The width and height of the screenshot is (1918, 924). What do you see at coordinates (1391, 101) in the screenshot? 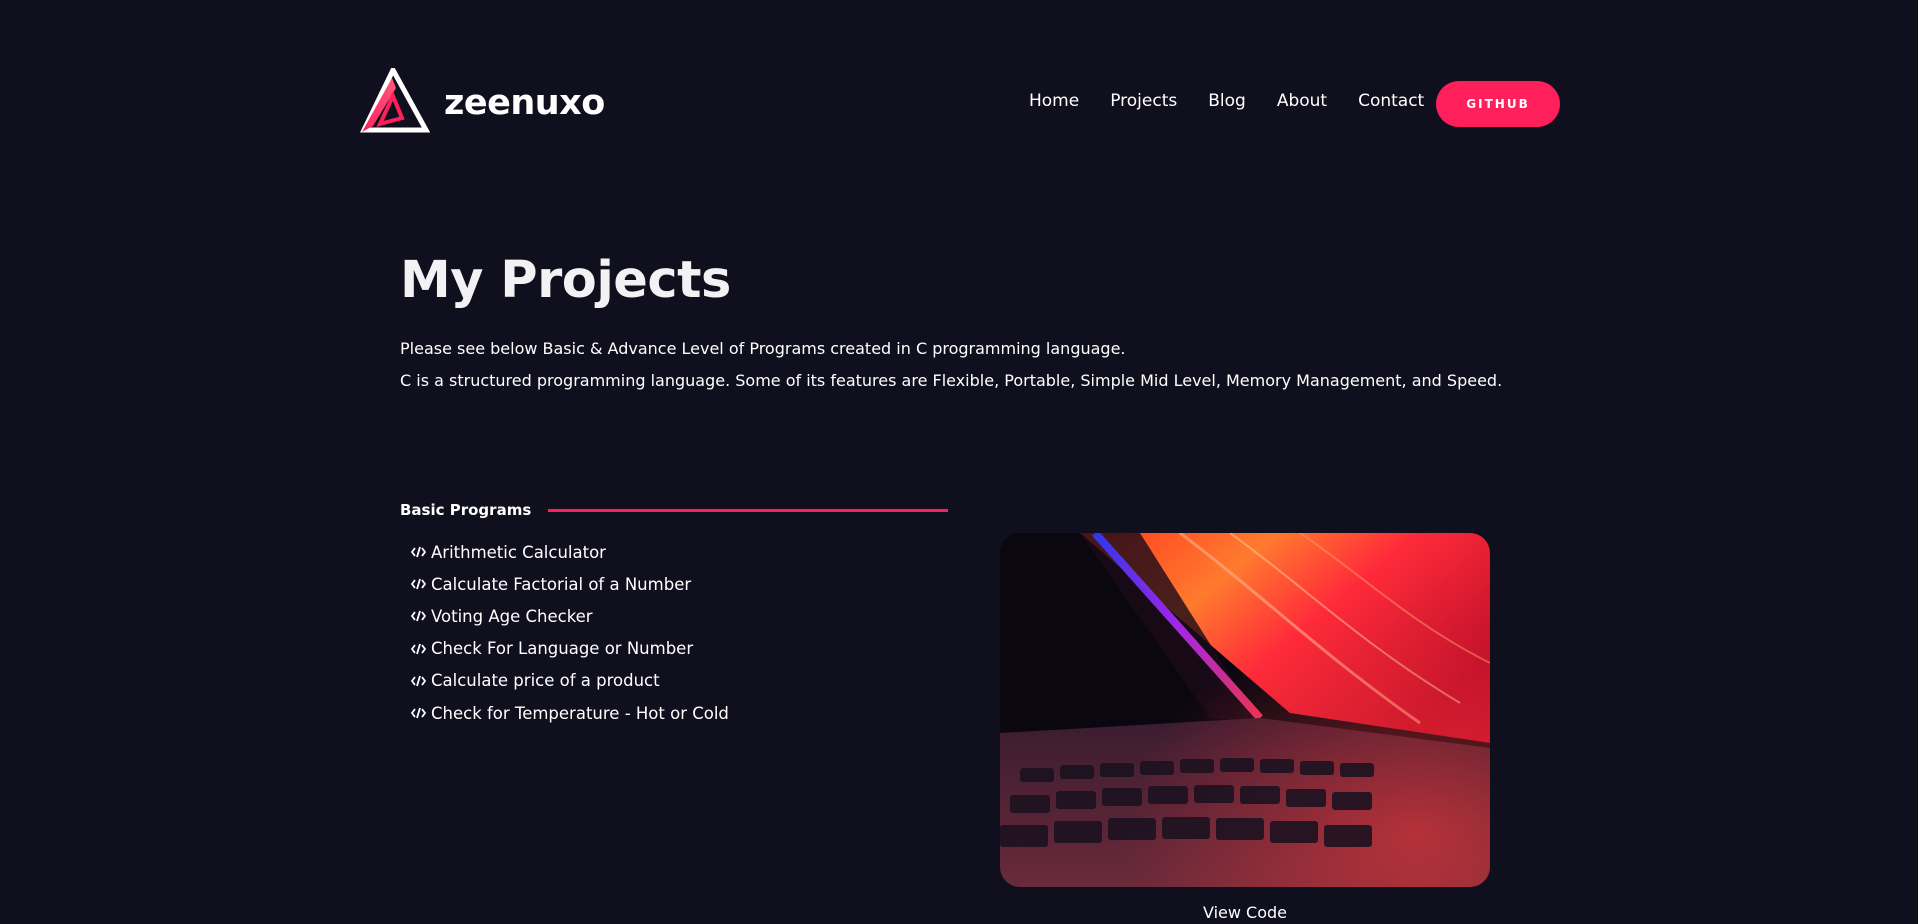
I see `nav-contact: Contact` at bounding box center [1391, 101].